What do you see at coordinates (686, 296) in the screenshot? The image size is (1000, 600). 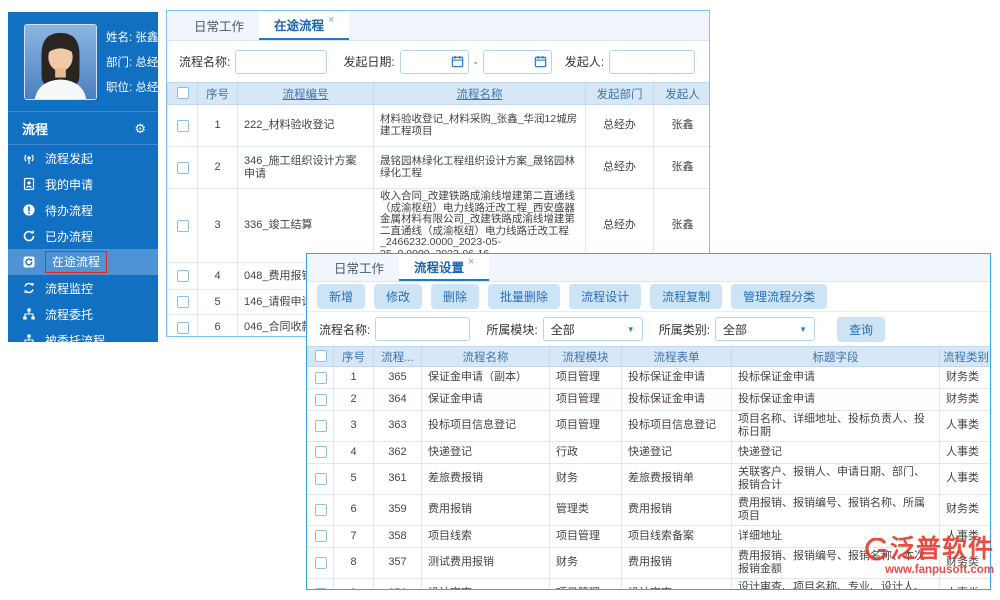 I see `toolbar-button-流程复制: 流程复制` at bounding box center [686, 296].